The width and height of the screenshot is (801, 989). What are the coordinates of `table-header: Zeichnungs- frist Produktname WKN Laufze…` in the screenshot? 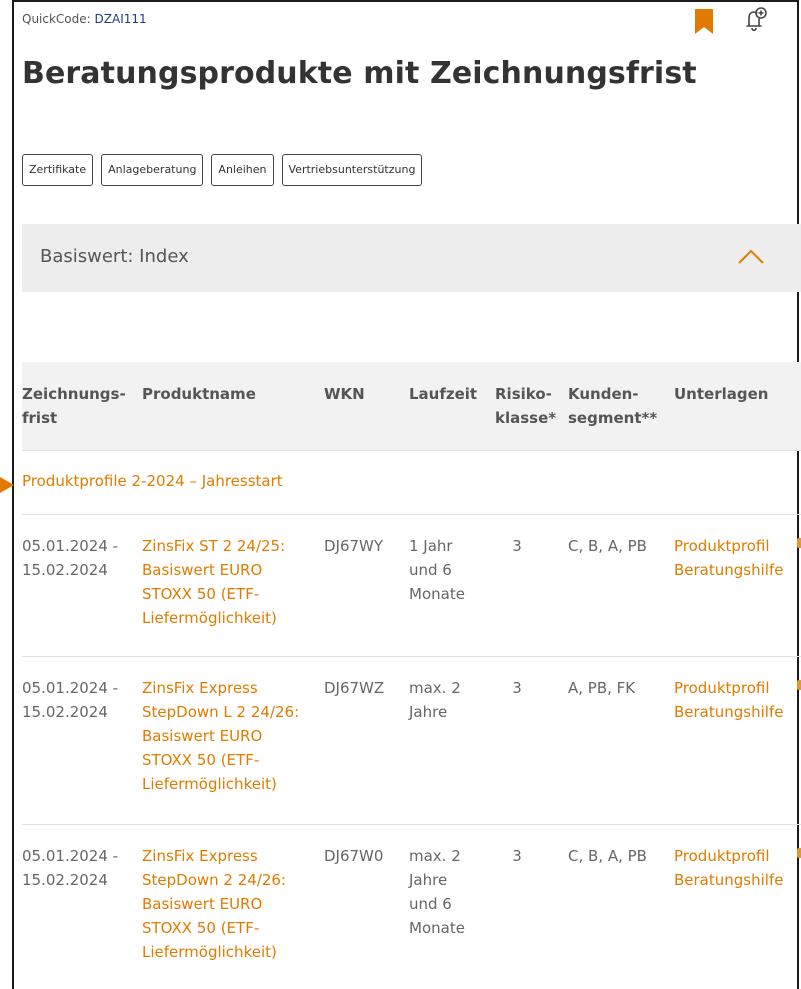 It's located at (411, 406).